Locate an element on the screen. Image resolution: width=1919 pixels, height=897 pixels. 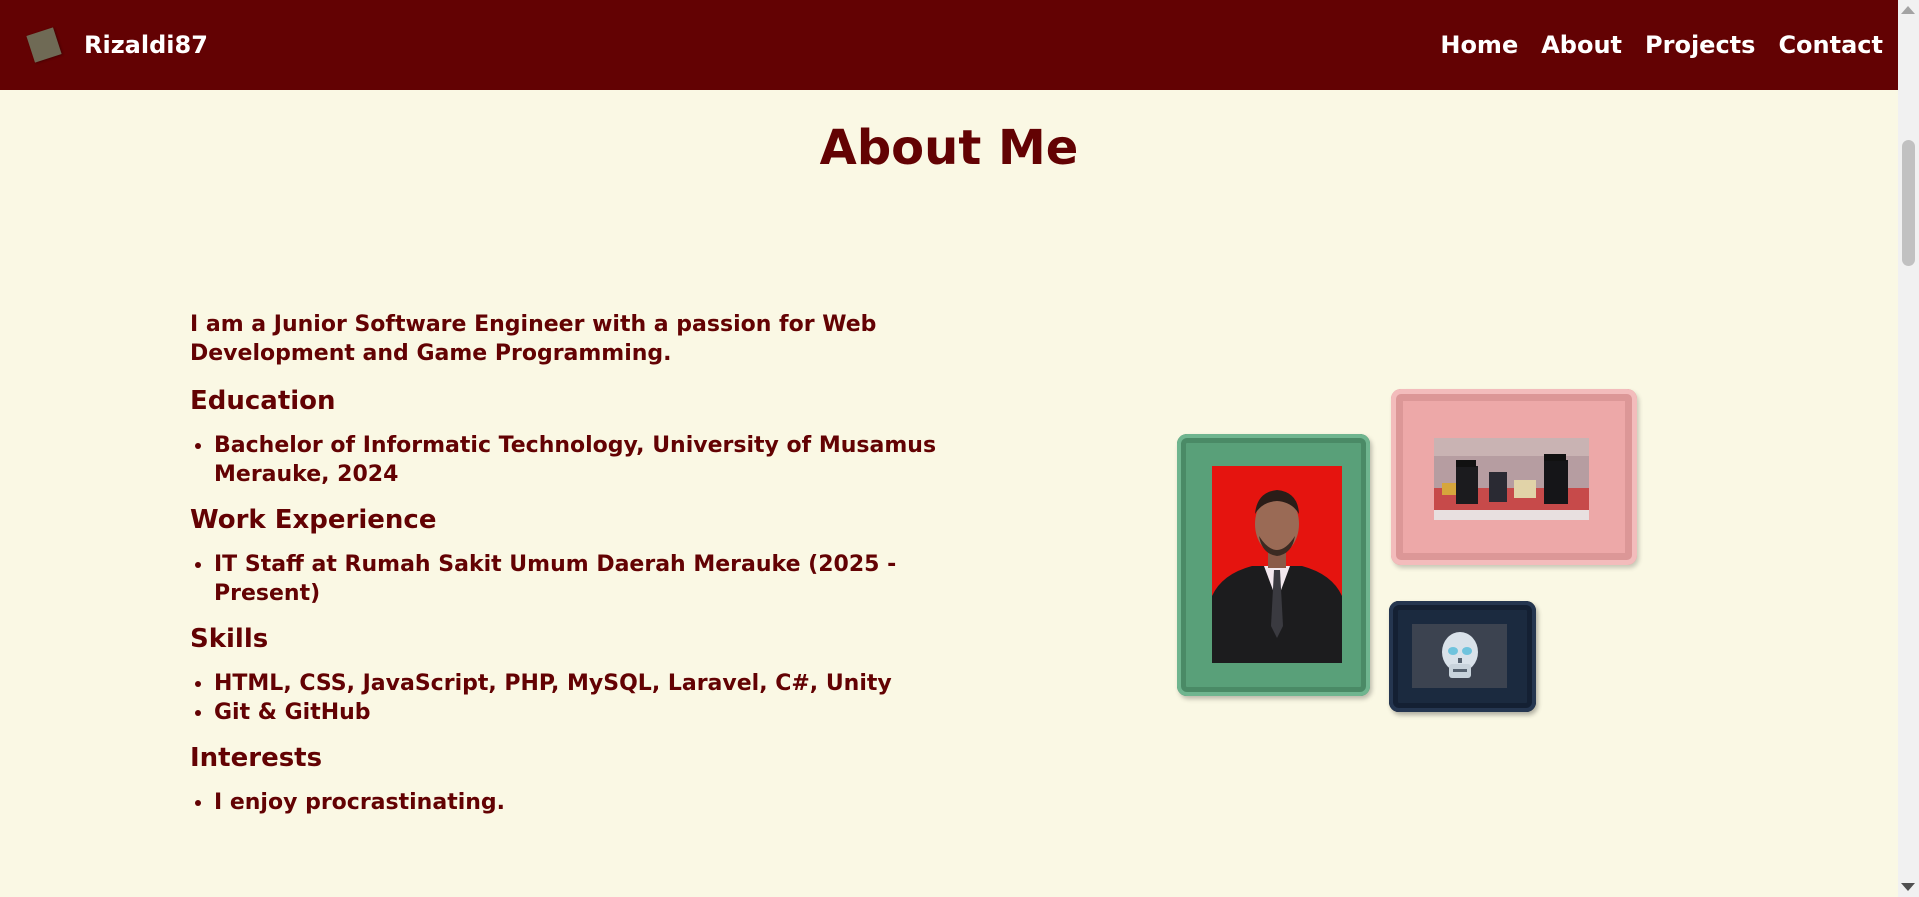
scroll-down-arrow-icon is located at coordinates (1908, 887).